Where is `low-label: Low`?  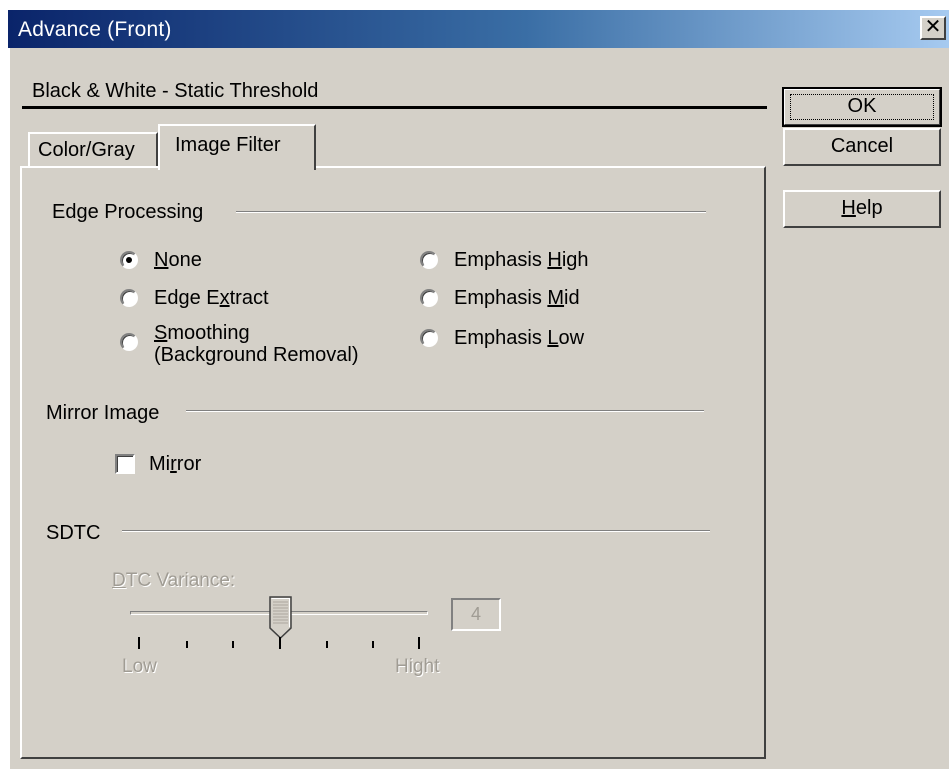 low-label: Low is located at coordinates (139, 666).